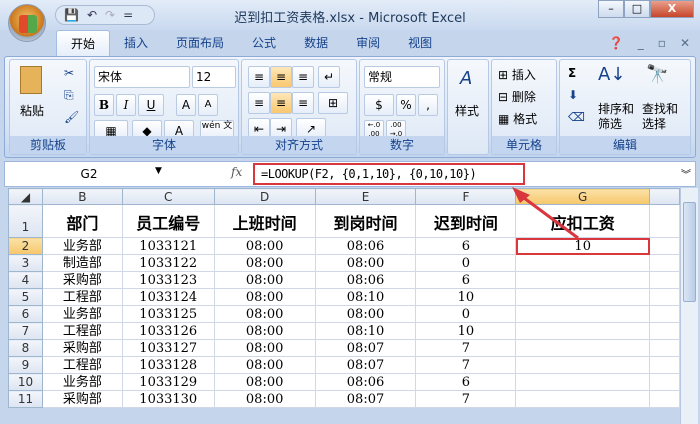  Describe the element at coordinates (168, 196) in the screenshot. I see `column-header-C: C` at that location.